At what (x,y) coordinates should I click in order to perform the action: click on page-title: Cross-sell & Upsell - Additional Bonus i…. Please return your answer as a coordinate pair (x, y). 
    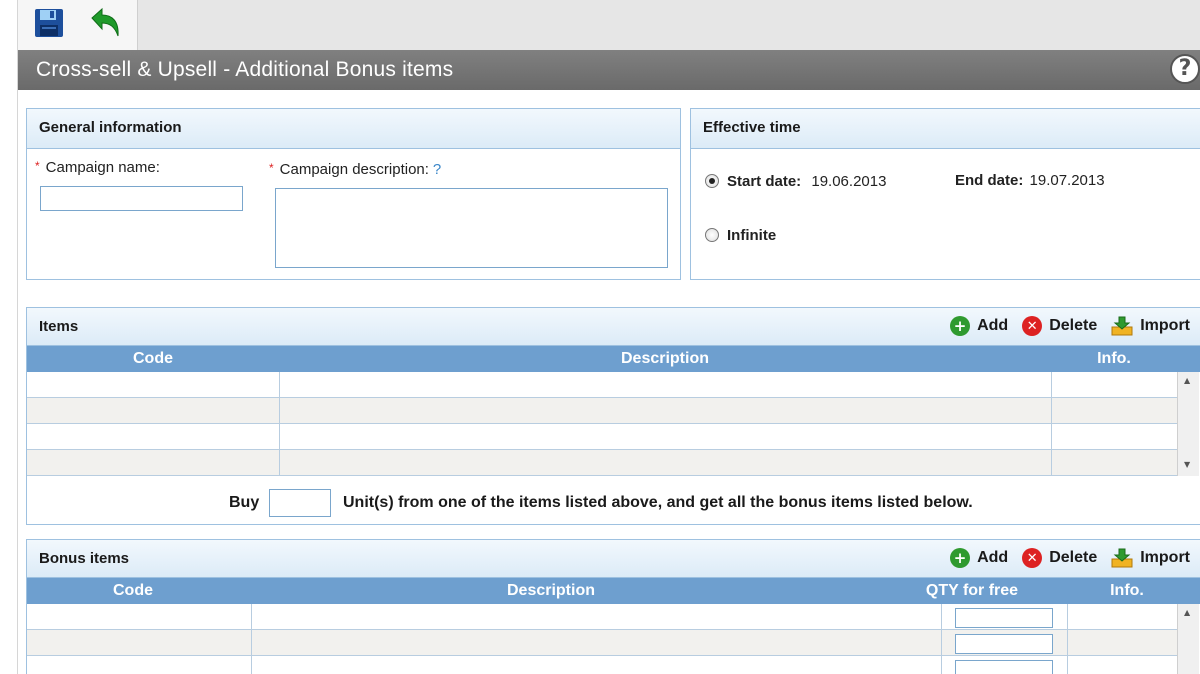
    Looking at the image, I should click on (245, 69).